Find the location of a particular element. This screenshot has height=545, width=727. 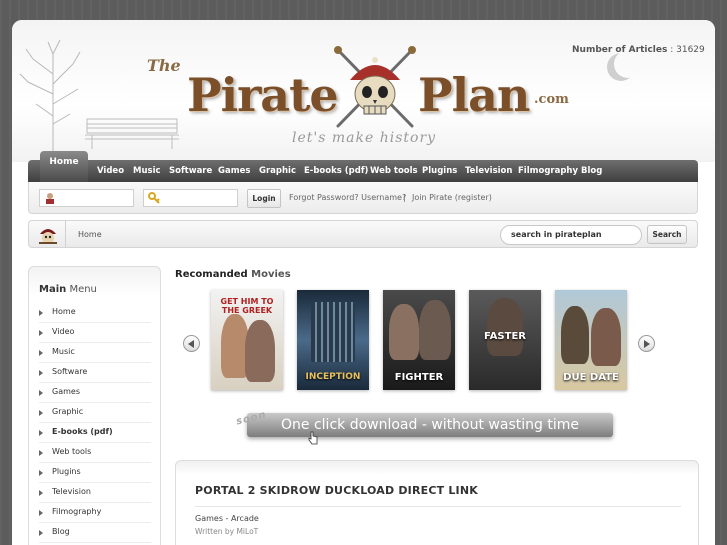

poster-city is located at coordinates (333, 332).